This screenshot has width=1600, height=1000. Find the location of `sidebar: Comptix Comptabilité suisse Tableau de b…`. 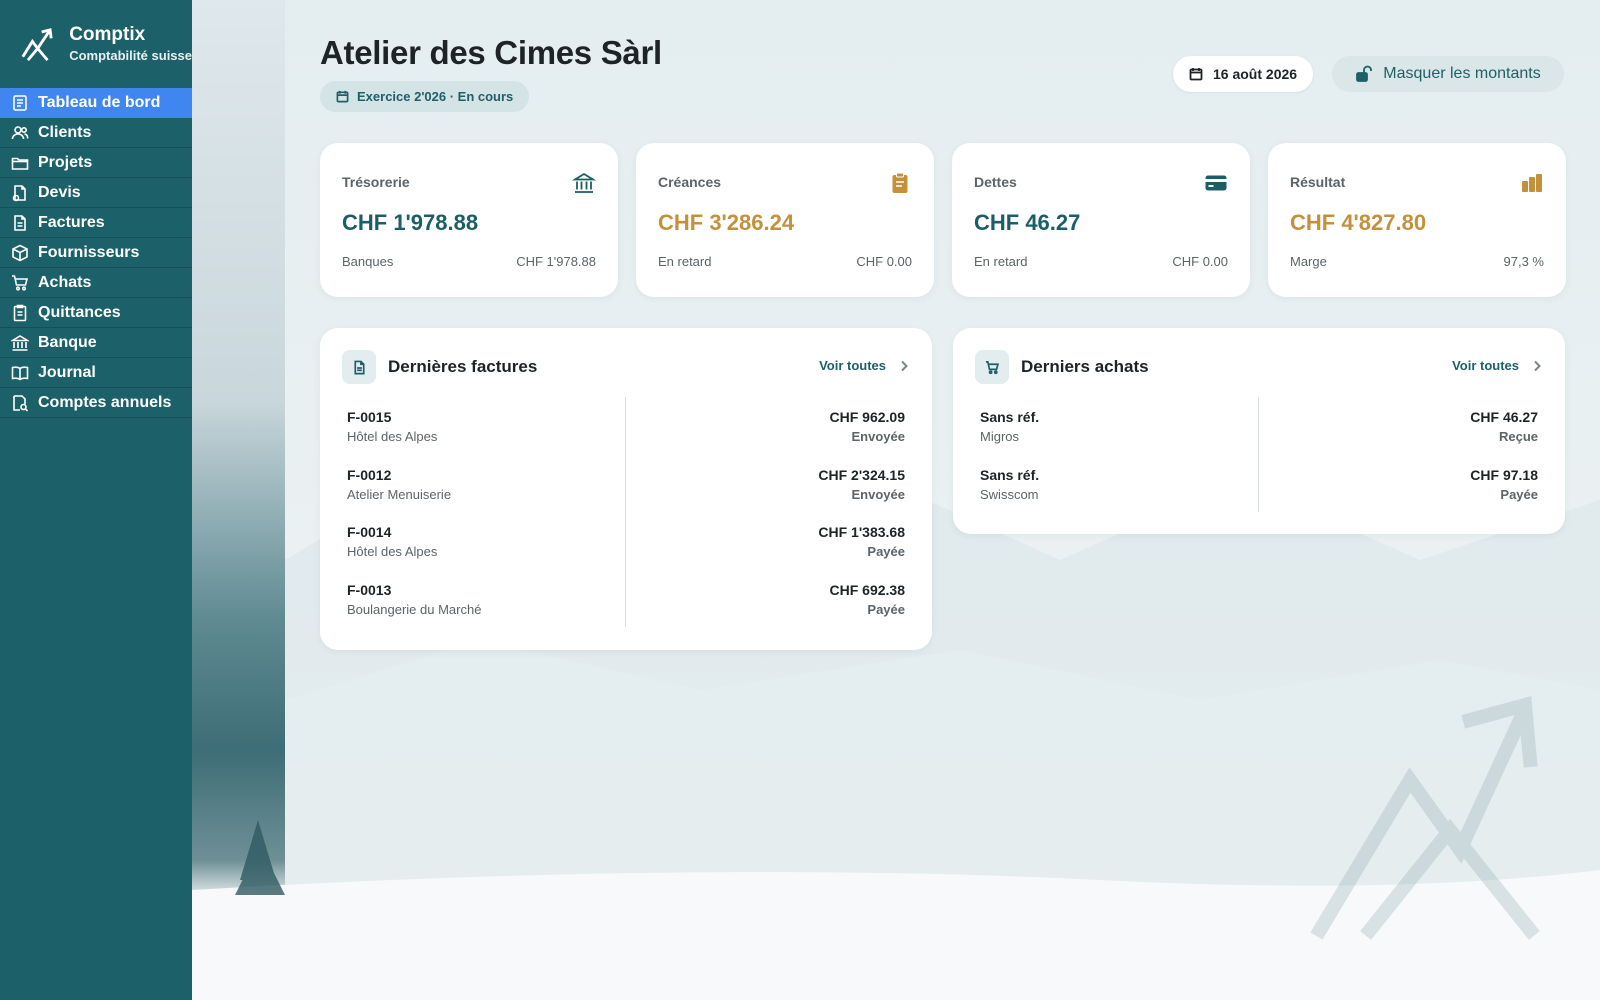

sidebar: Comptix Comptabilité suisse Tableau de b… is located at coordinates (96, 500).